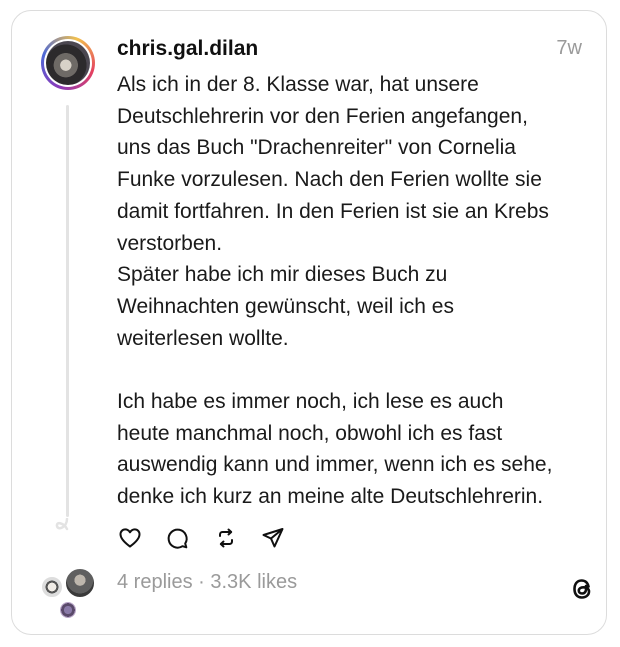  What do you see at coordinates (187, 49) in the screenshot?
I see `author-username: chris.gal.dilan` at bounding box center [187, 49].